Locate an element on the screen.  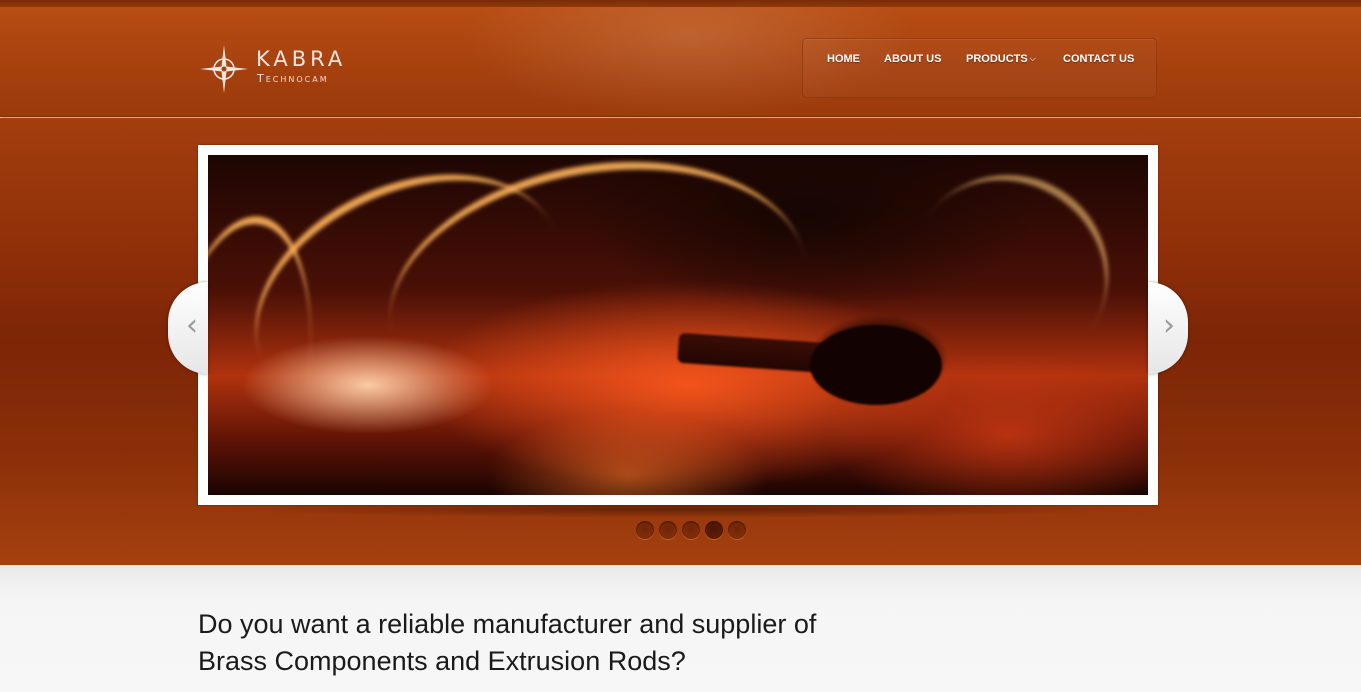
headline-line-2: Brass Components and Extrusion Rods? is located at coordinates (442, 661).